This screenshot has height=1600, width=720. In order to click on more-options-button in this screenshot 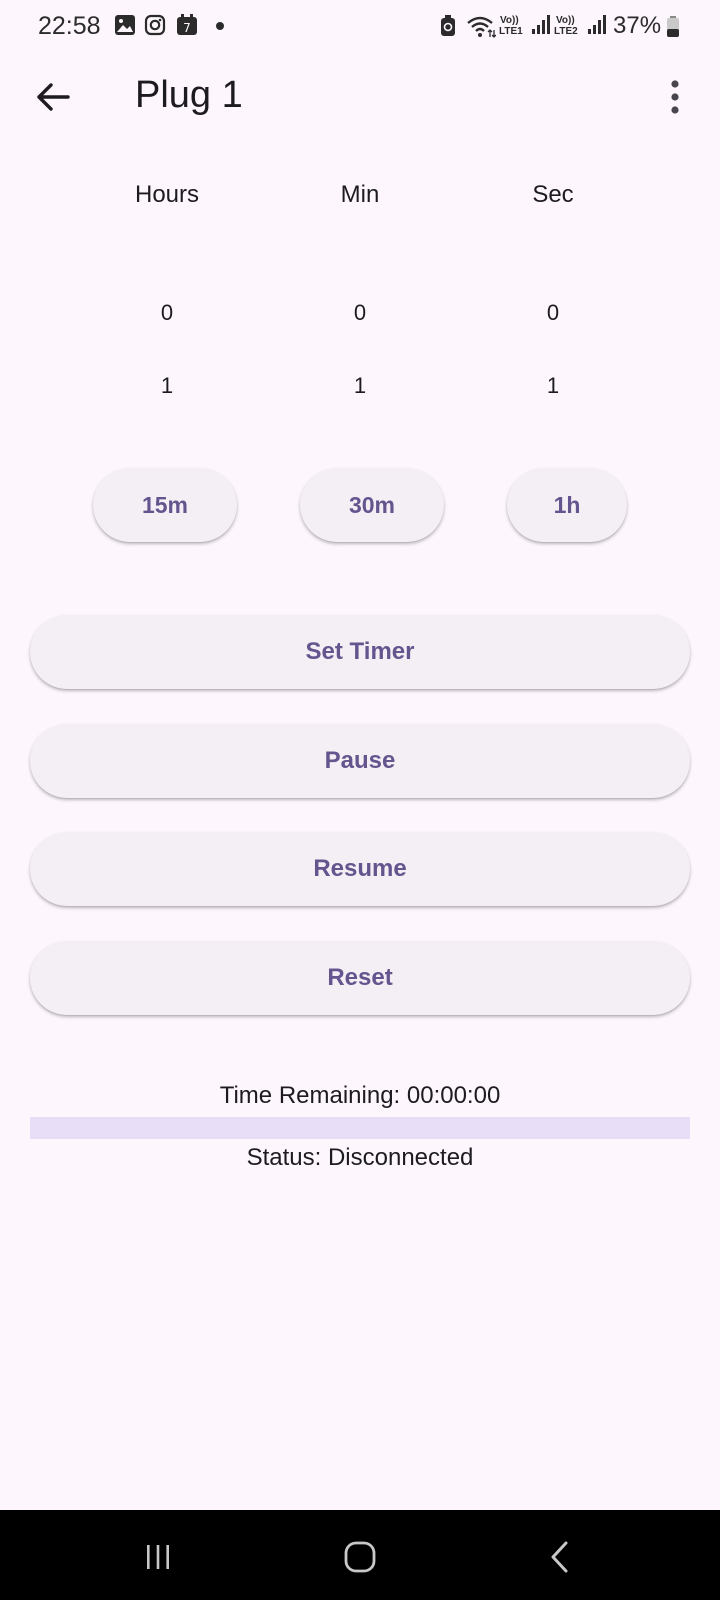, I will do `click(675, 97)`.